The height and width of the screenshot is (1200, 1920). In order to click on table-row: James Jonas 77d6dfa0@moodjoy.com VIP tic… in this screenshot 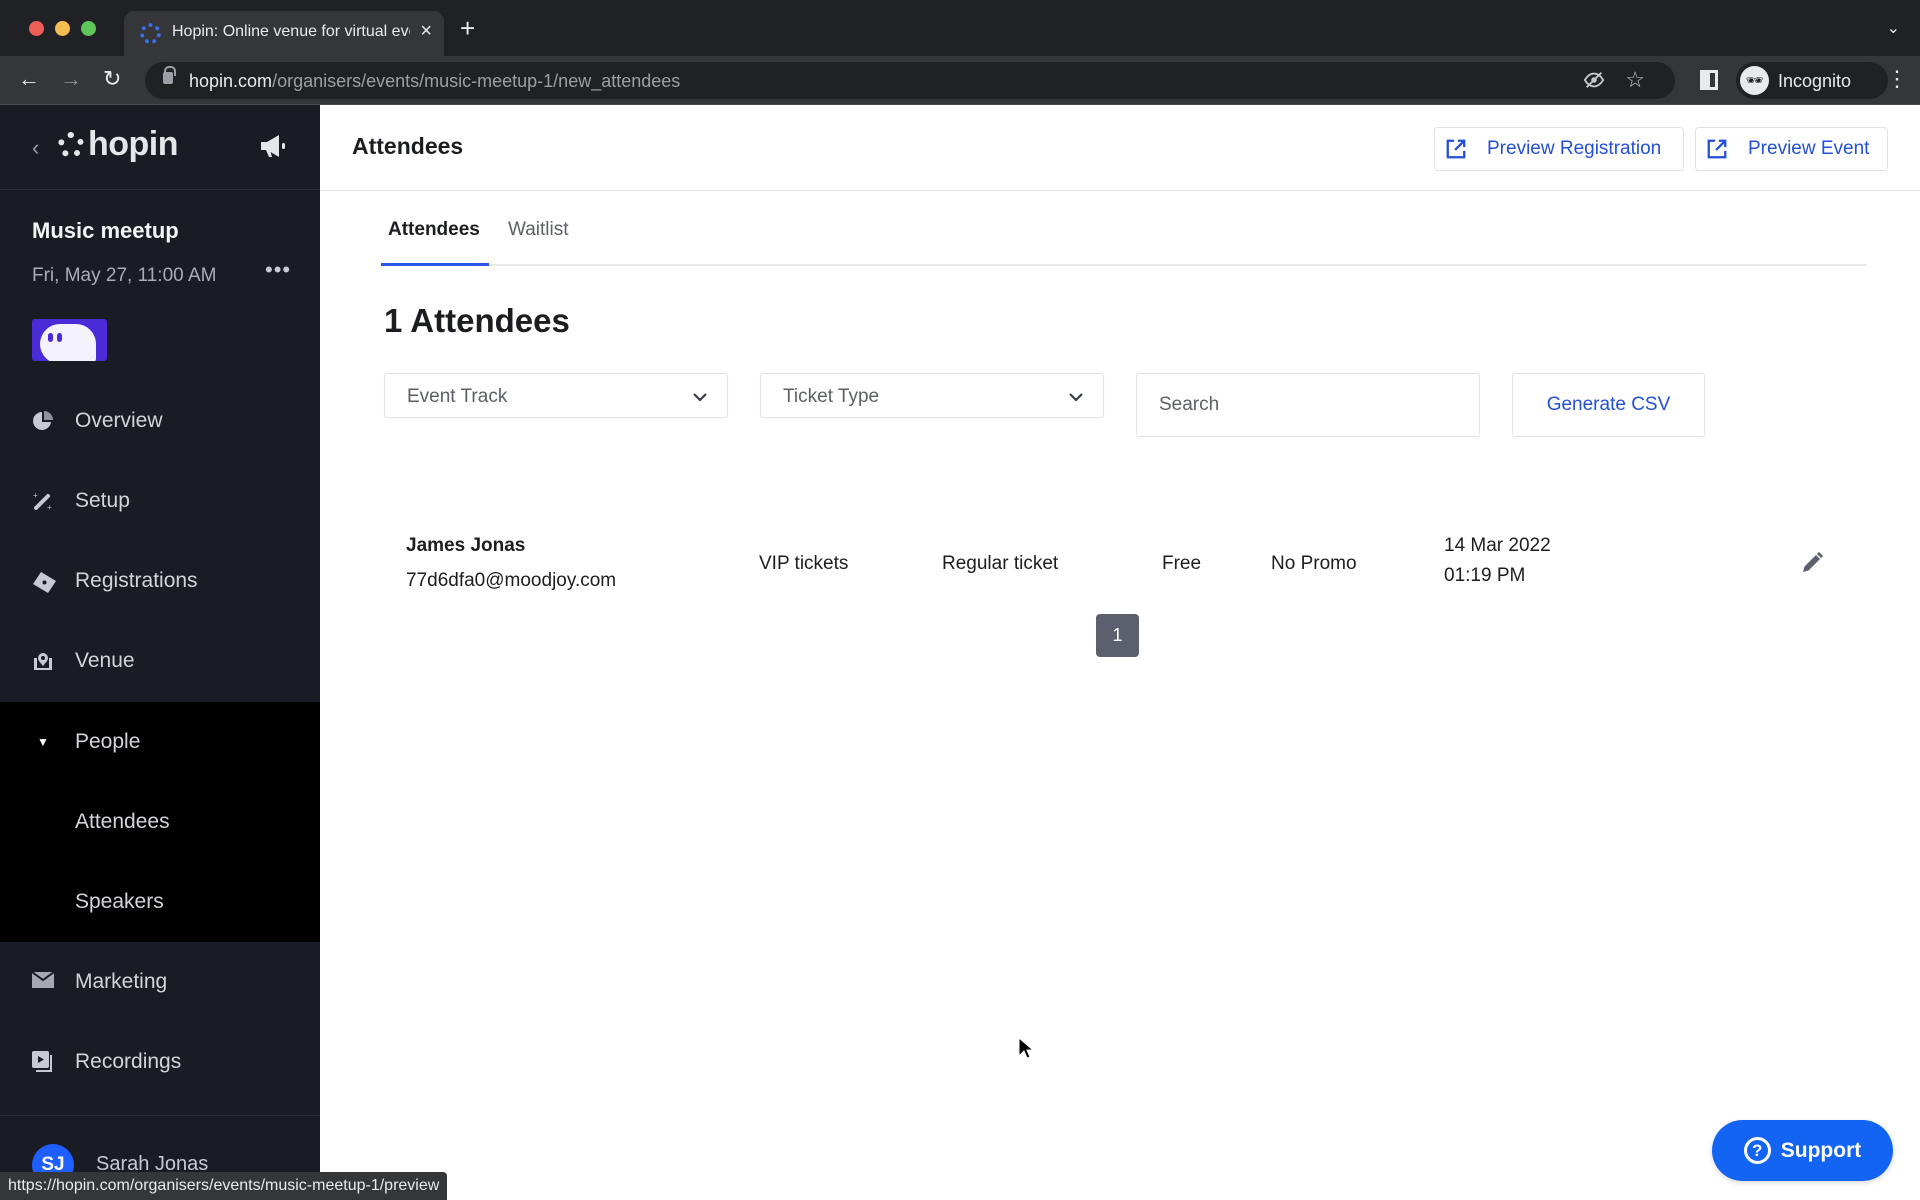, I will do `click(1127, 565)`.